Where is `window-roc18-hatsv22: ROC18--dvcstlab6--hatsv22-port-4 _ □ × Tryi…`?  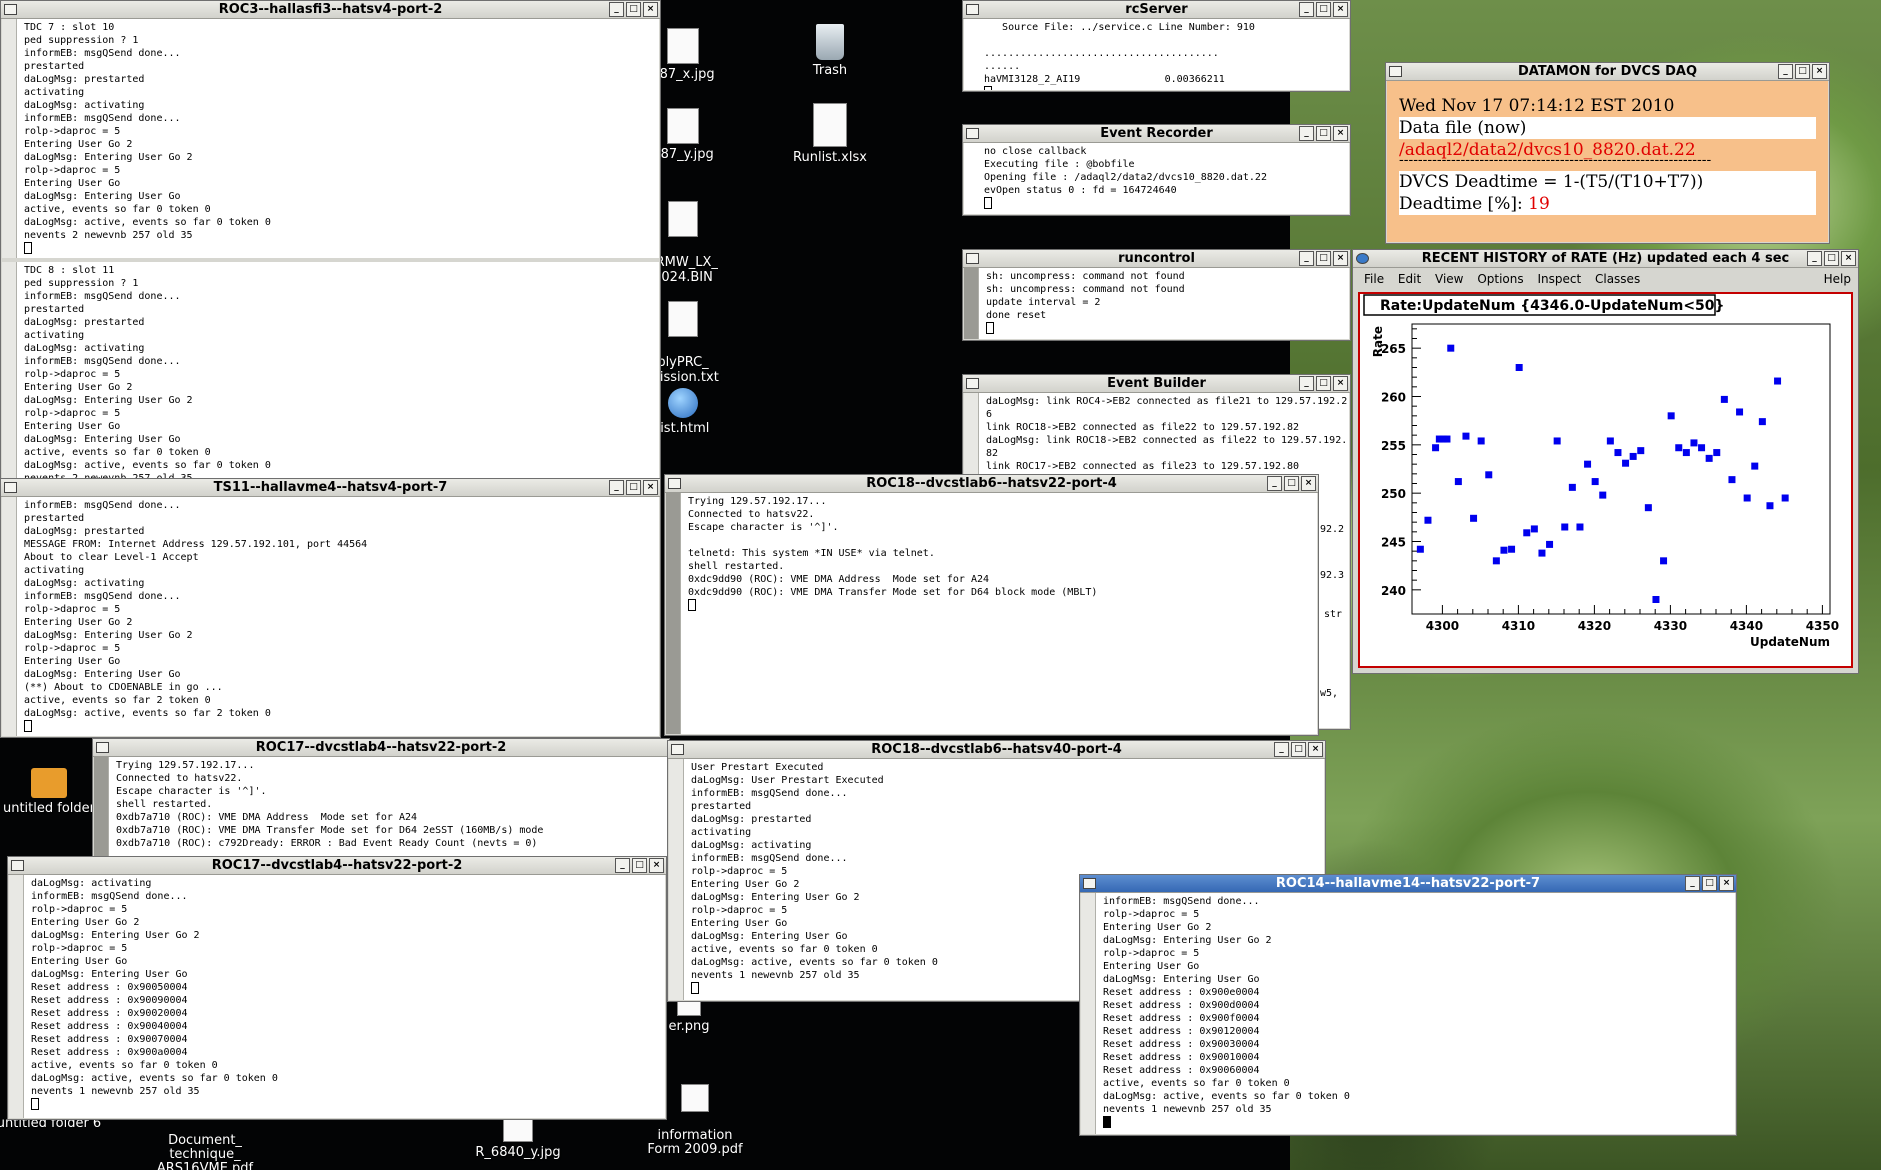 window-roc18-hatsv22: ROC18--dvcstlab6--hatsv22-port-4 _ □ × Tryi… is located at coordinates (991, 605).